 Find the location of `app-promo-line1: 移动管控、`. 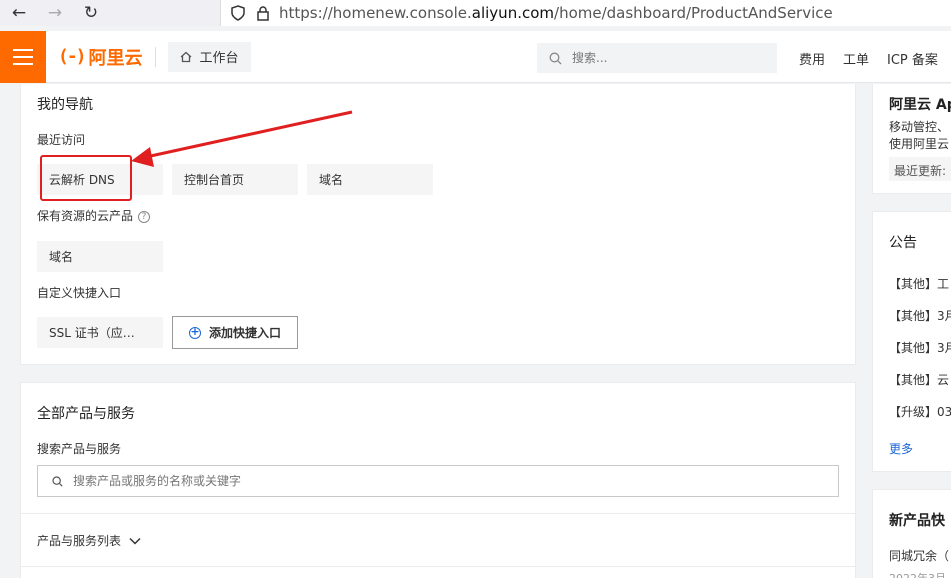

app-promo-line1: 移动管控、 is located at coordinates (919, 127).